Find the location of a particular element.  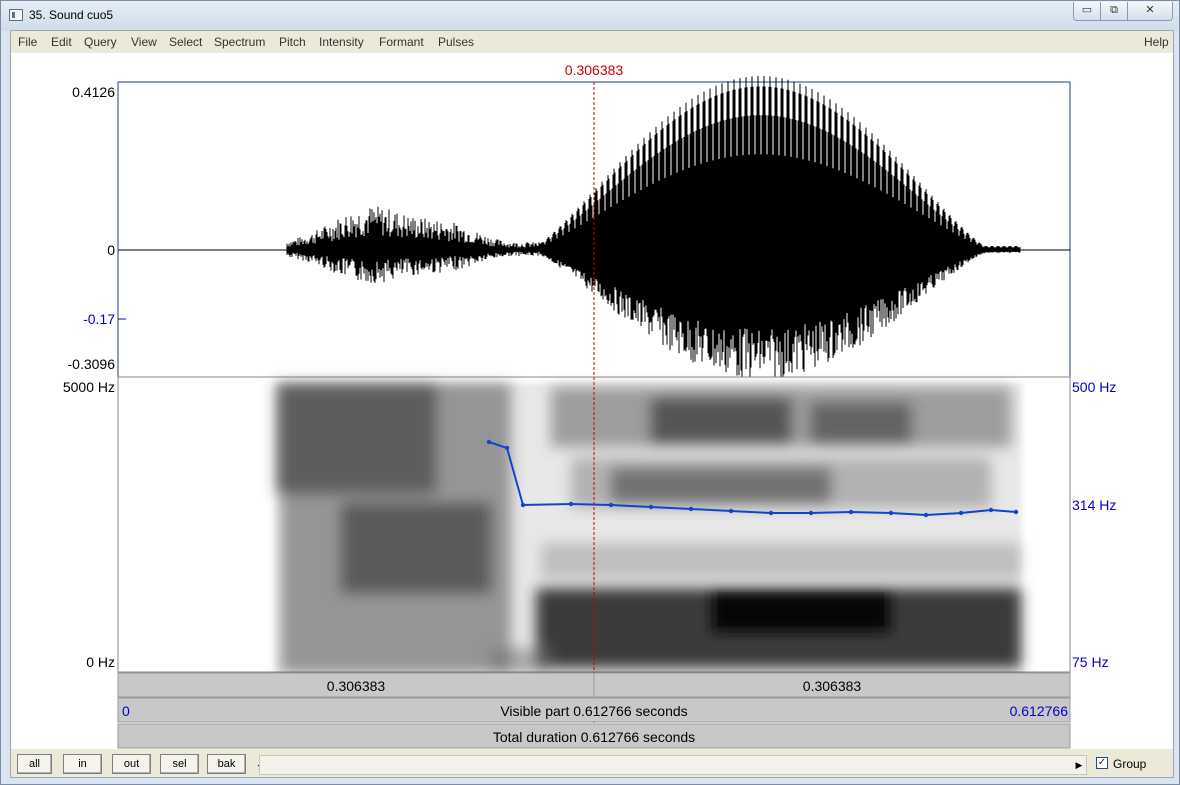

right-part-label: 0.306383 is located at coordinates (832, 686).